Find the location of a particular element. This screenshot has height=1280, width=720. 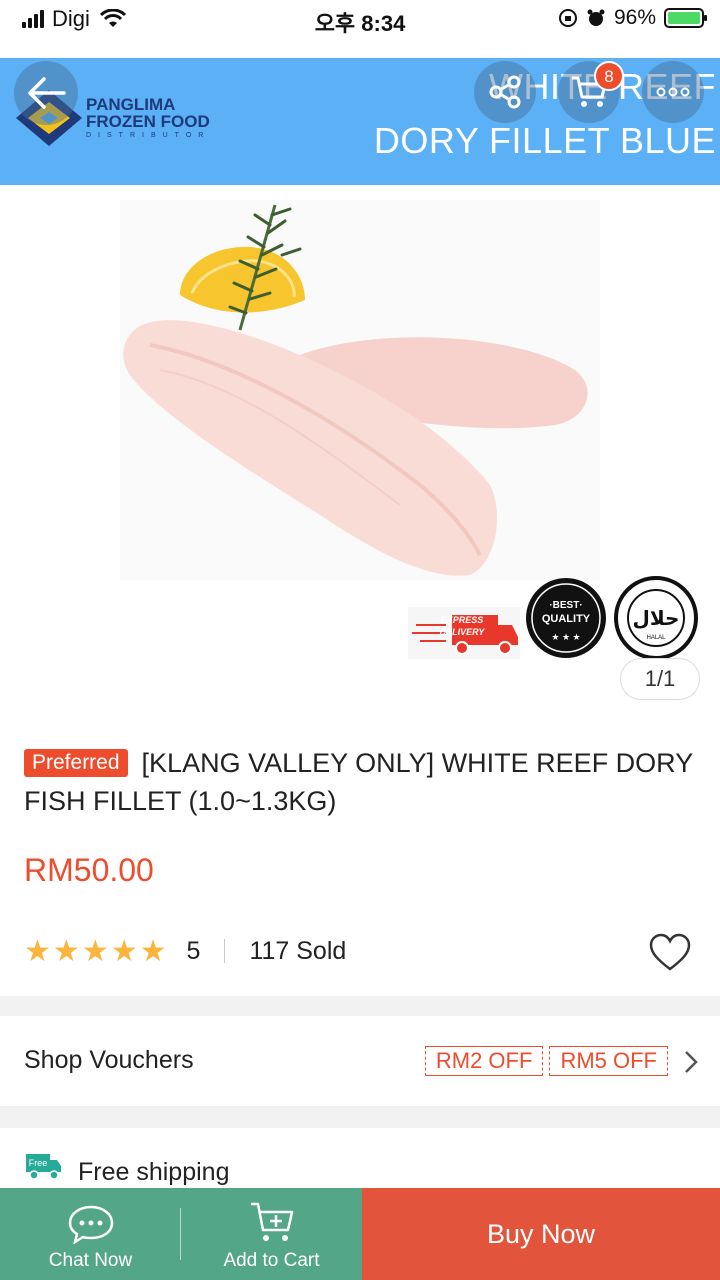

share-icon is located at coordinates (505, 92).